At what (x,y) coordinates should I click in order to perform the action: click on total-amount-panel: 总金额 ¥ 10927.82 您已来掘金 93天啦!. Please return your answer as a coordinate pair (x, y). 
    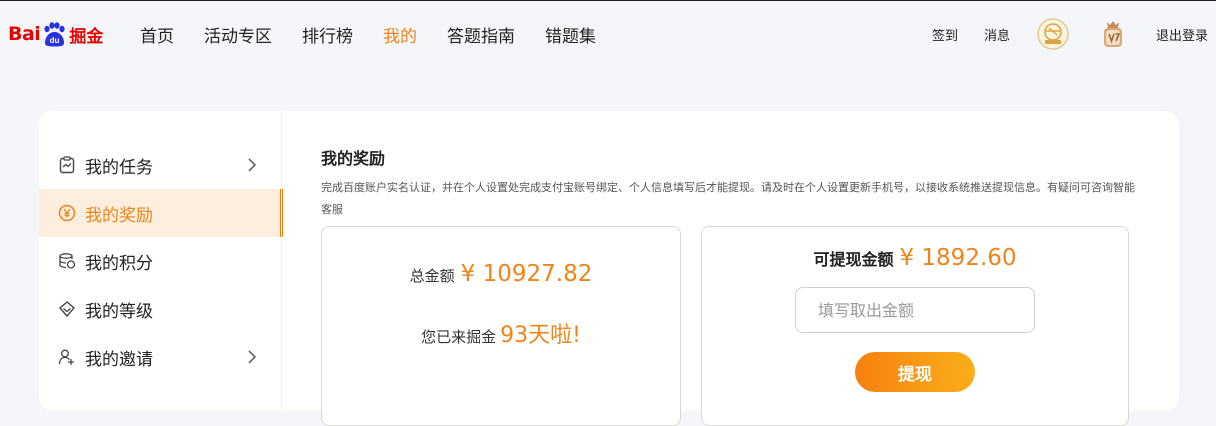
    Looking at the image, I should click on (501, 326).